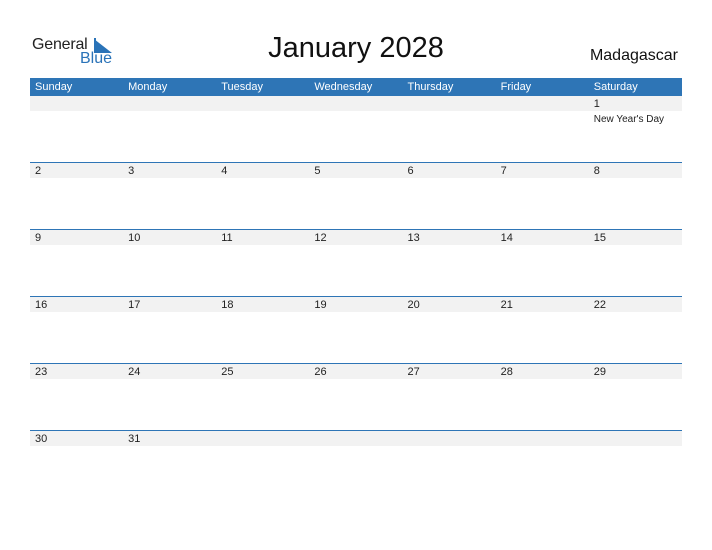 The width and height of the screenshot is (712, 550). I want to click on weekday-thursday: Thursday, so click(430, 87).